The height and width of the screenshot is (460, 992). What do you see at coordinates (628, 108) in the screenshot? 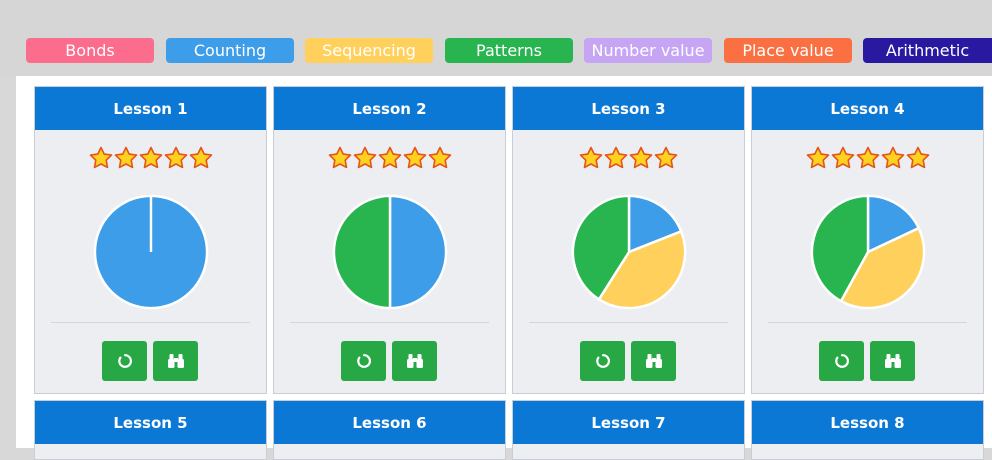
I see `lesson-title: Lesson 3` at bounding box center [628, 108].